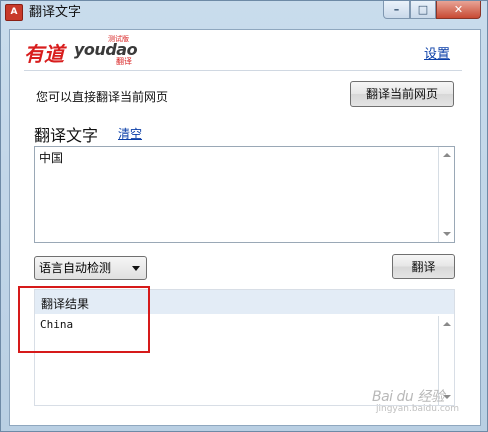 The width and height of the screenshot is (488, 432). I want to click on language-select-value: 语言自动检测, so click(75, 268).